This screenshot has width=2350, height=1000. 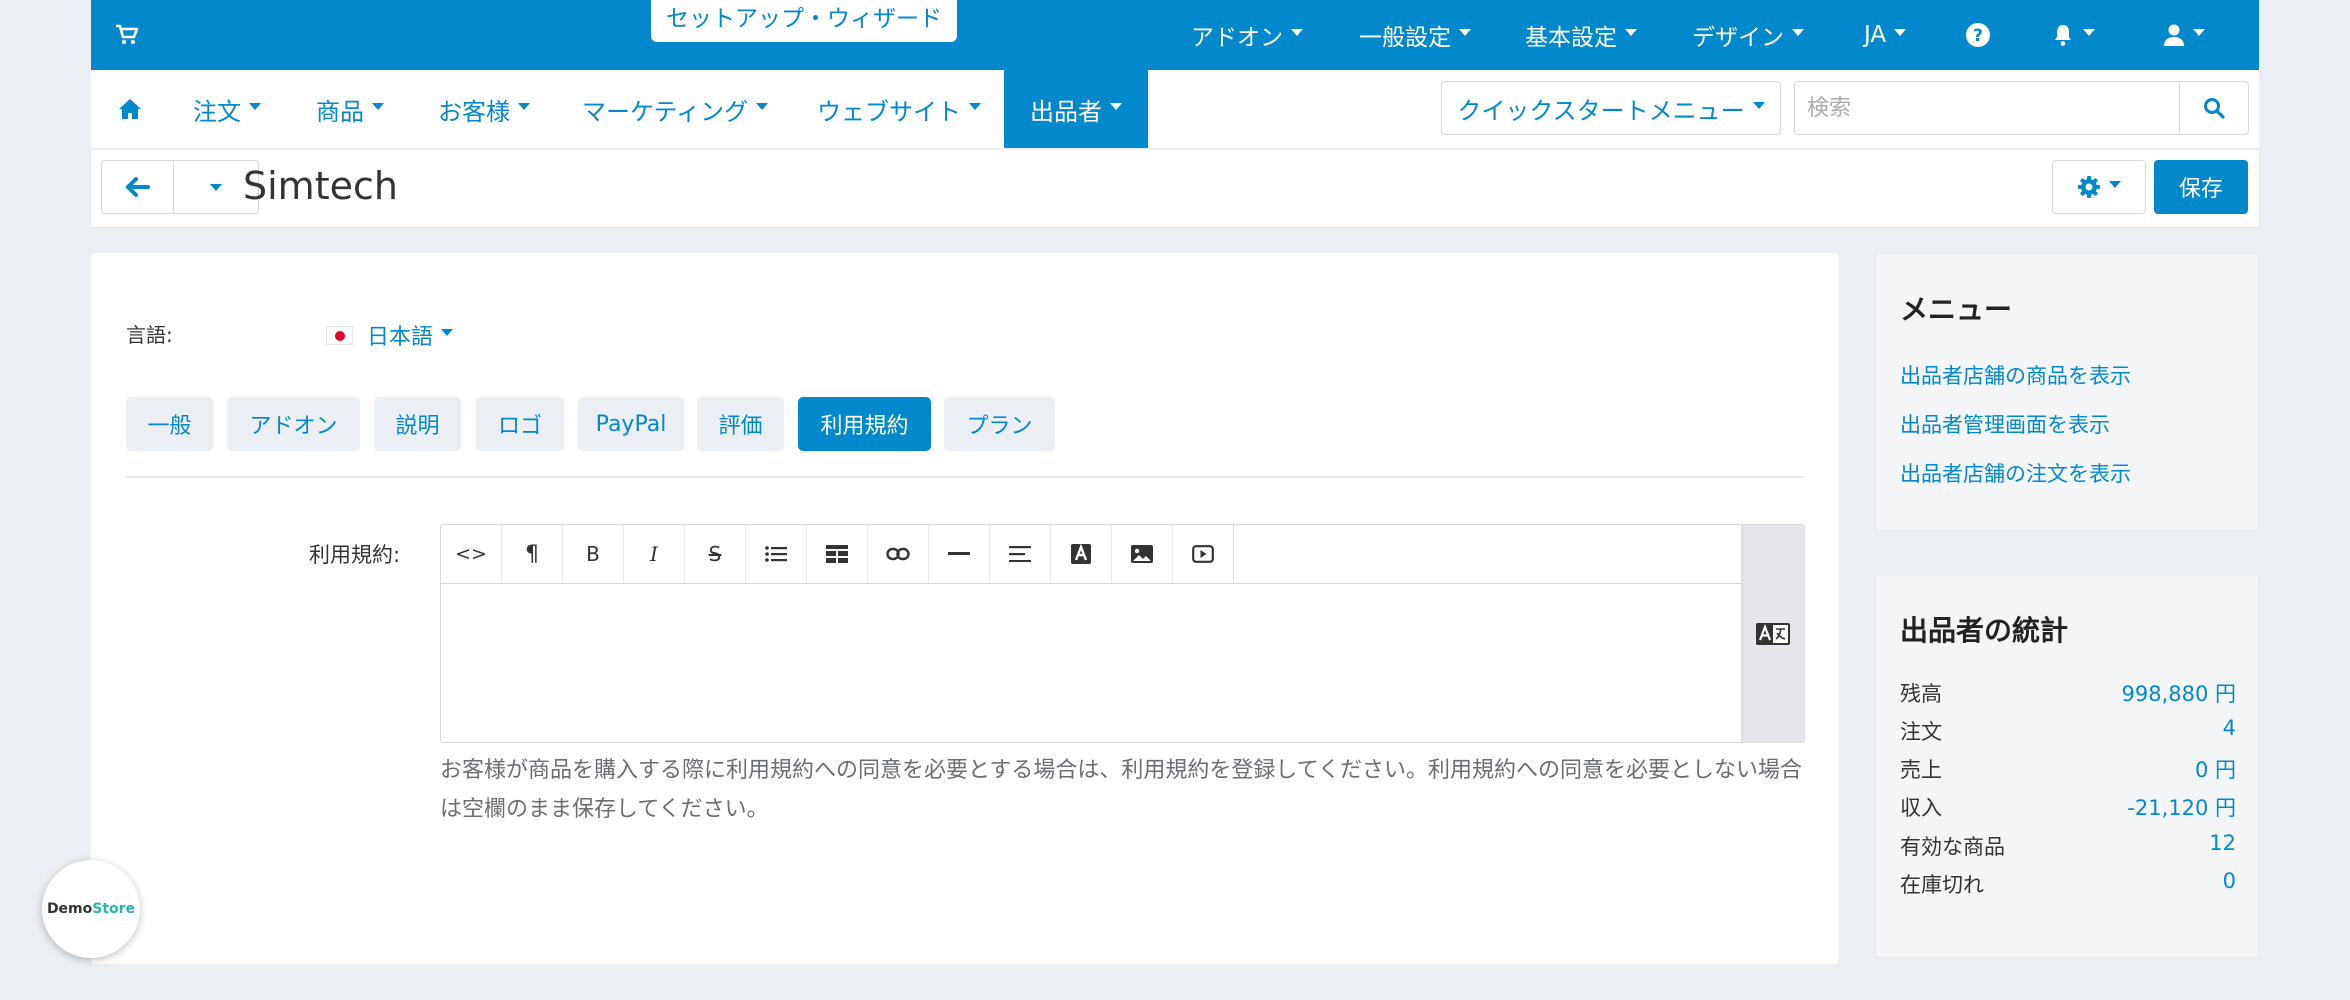 I want to click on tab-description: 説明, so click(x=417, y=424).